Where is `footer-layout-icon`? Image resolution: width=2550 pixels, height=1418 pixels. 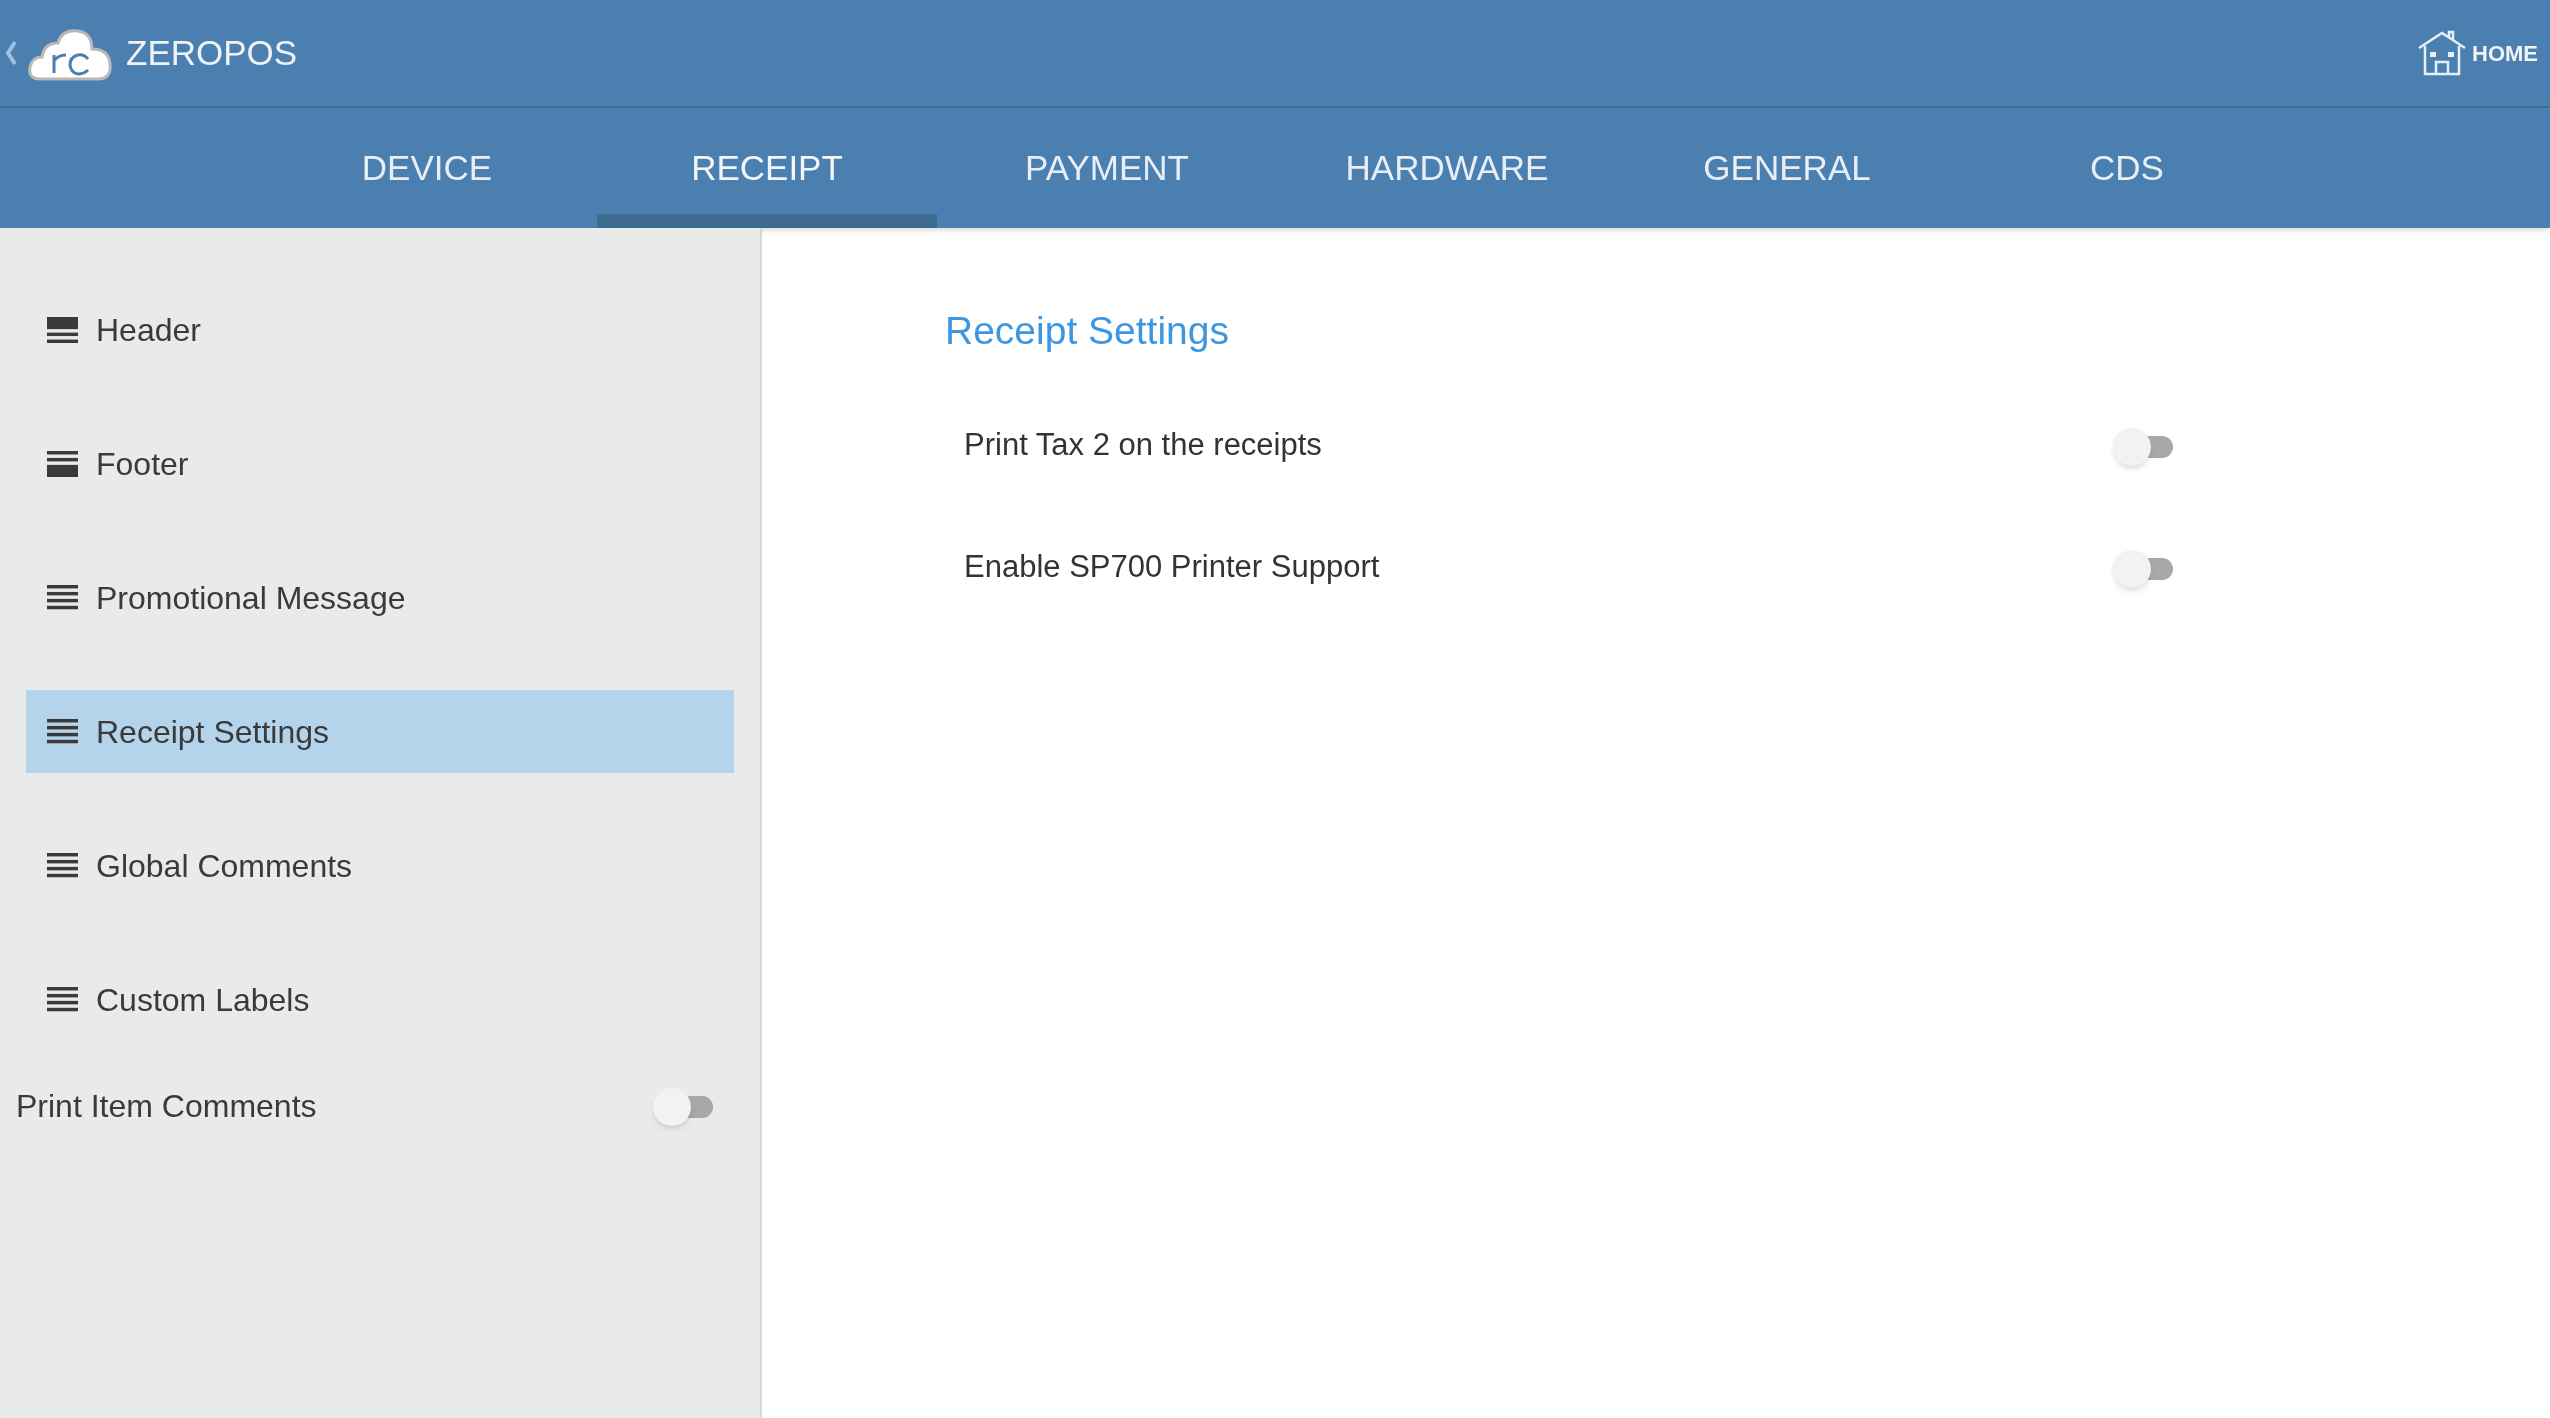
footer-layout-icon is located at coordinates (62, 463).